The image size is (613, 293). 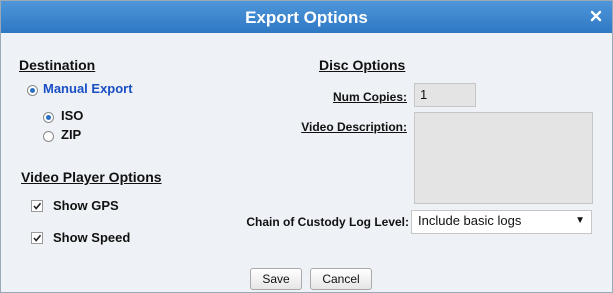 What do you see at coordinates (369, 97) in the screenshot?
I see `num-copies-label: Num Copies:` at bounding box center [369, 97].